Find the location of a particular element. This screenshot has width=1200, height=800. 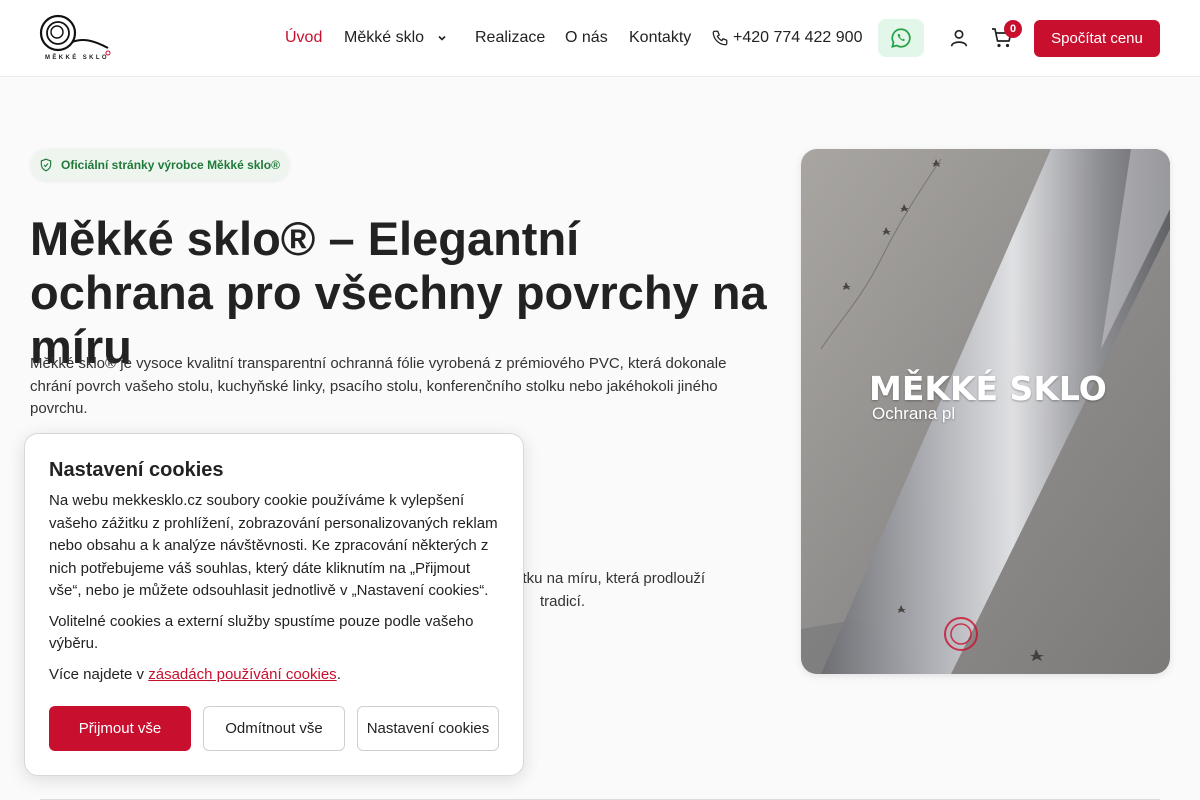

cookie-policy-link: zásadách používání cookies is located at coordinates (242, 674).